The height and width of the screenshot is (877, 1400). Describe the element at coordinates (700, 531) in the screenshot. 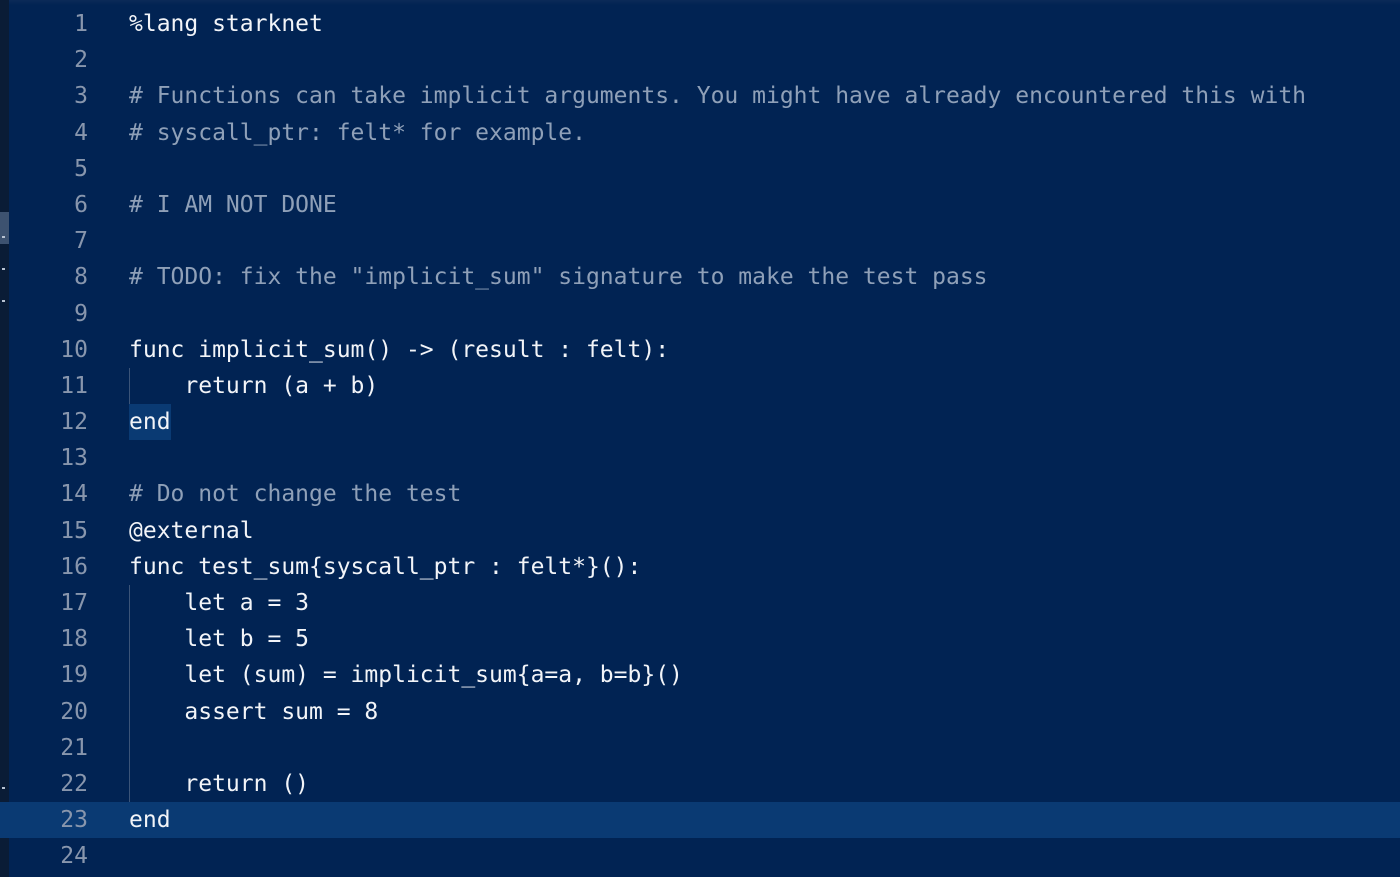

I see `code-line: 15 @external` at that location.